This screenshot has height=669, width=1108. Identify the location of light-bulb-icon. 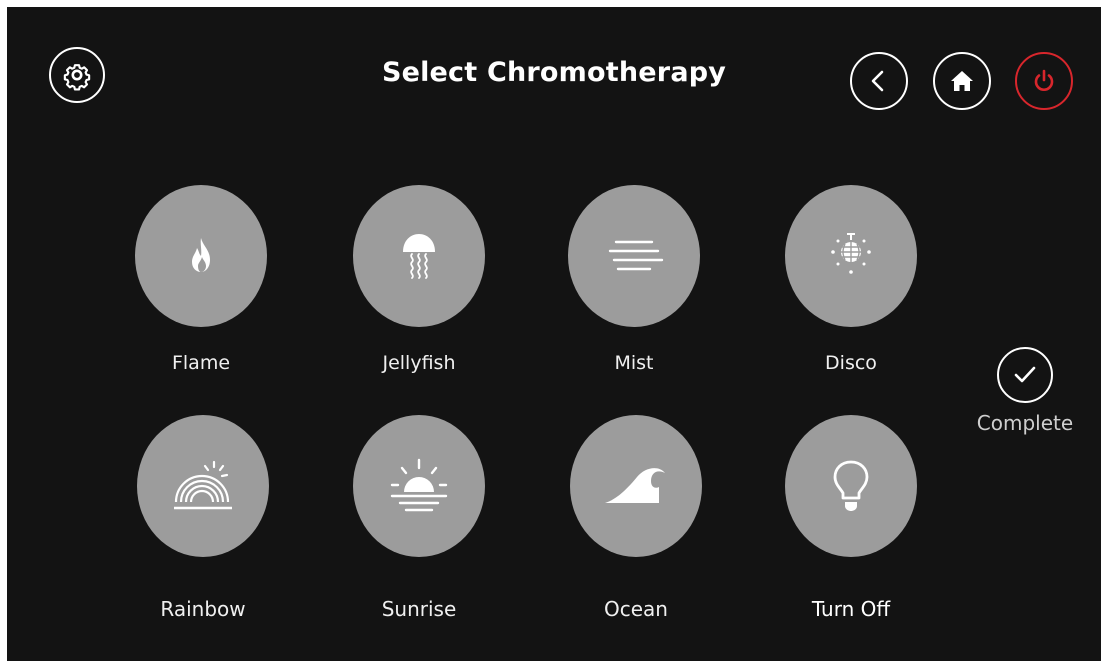
(851, 485).